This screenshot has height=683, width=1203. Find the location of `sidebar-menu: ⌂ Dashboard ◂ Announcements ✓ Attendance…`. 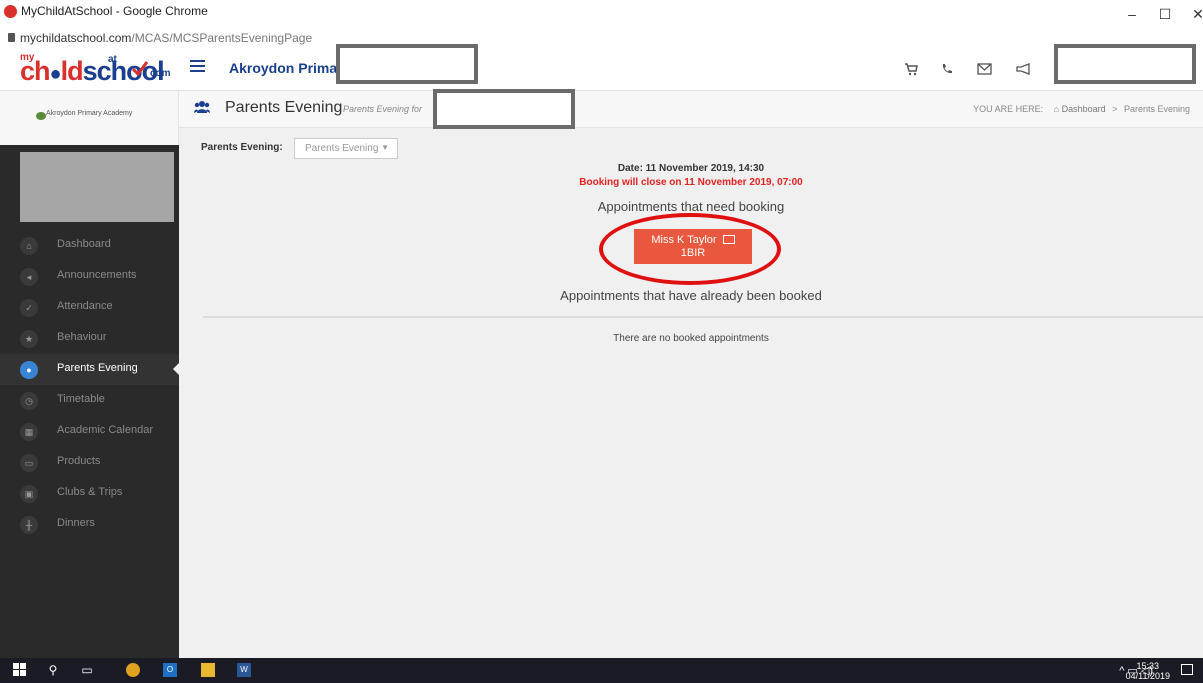

sidebar-menu: ⌂ Dashboard ◂ Announcements ✓ Attendance… is located at coordinates (89, 385).